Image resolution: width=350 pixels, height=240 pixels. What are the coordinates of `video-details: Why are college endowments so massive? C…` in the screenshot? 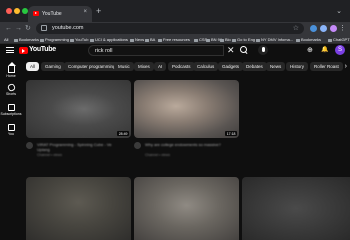 It's located at (186, 150).